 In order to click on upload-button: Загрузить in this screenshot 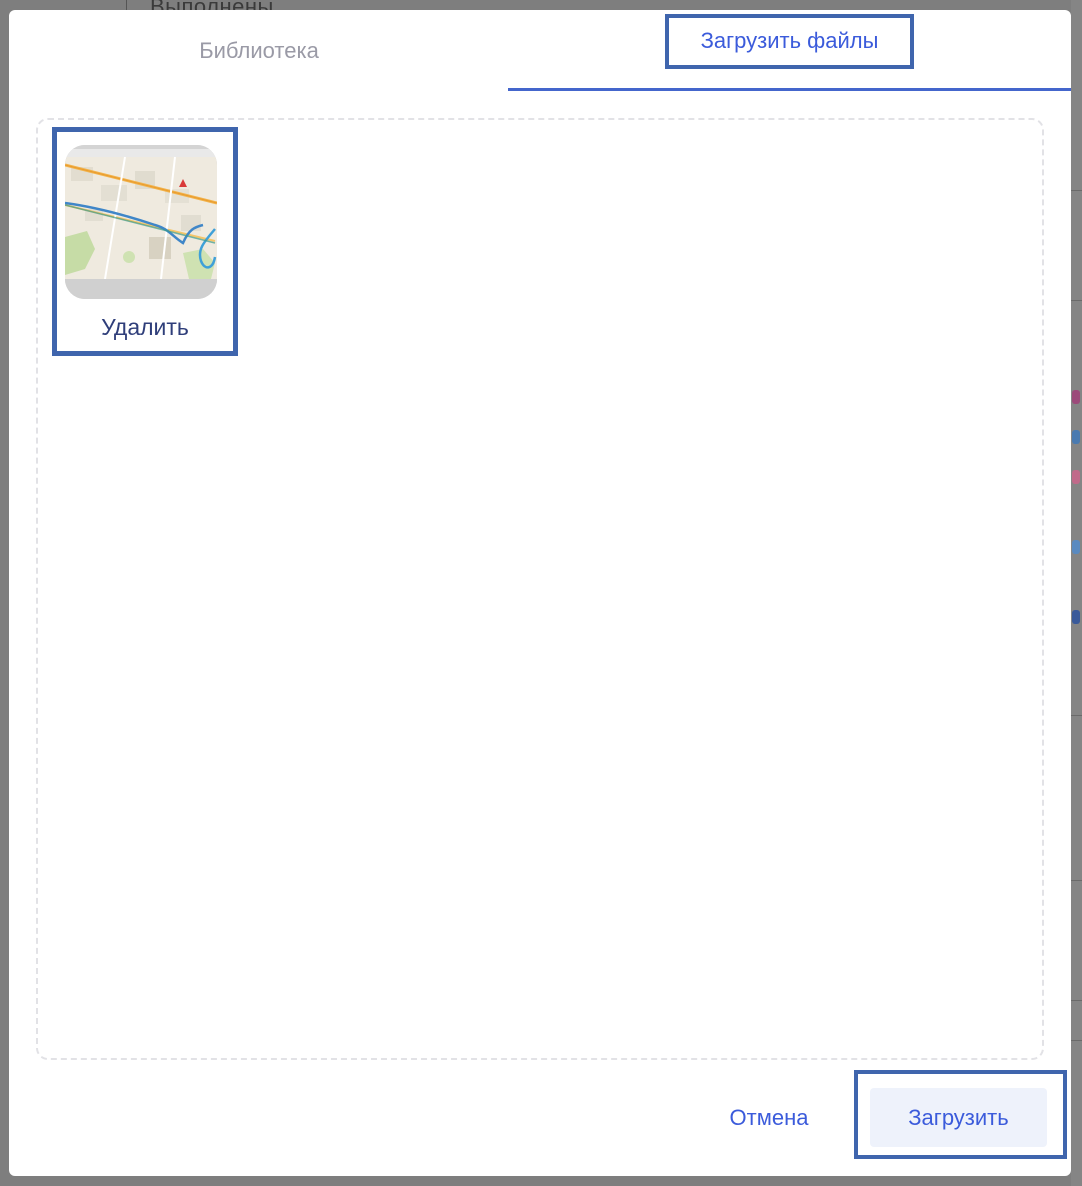, I will do `click(958, 1117)`.